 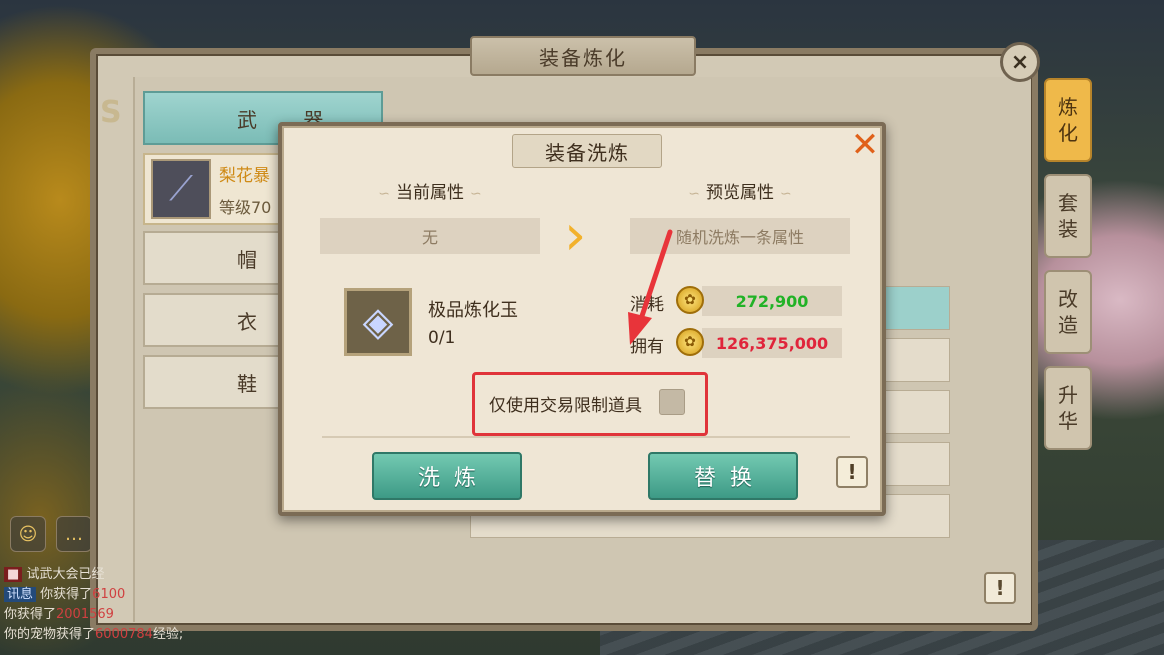 What do you see at coordinates (647, 347) in the screenshot?
I see `own-label: 拥有` at bounding box center [647, 347].